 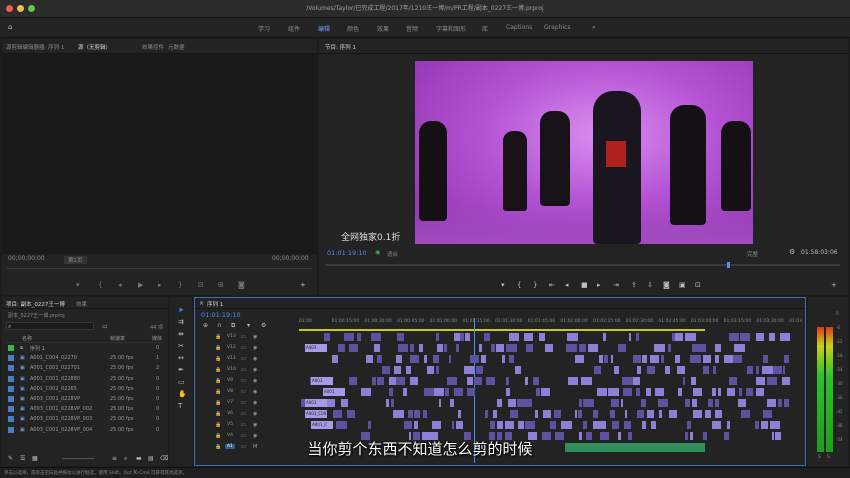 What do you see at coordinates (557, 27) in the screenshot?
I see `workspace-tab-graphics: Graphics` at bounding box center [557, 27].